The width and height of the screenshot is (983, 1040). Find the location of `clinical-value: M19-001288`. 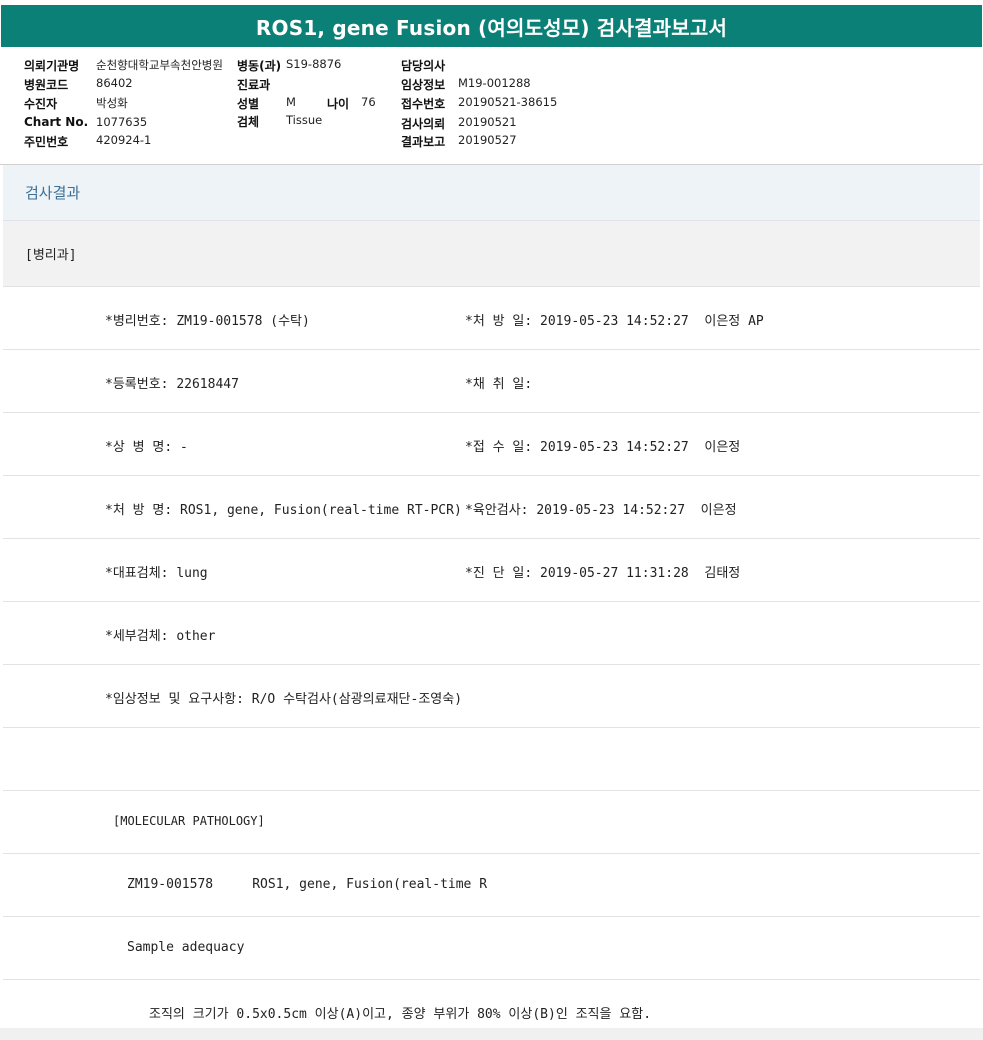

clinical-value: M19-001288 is located at coordinates (494, 83).